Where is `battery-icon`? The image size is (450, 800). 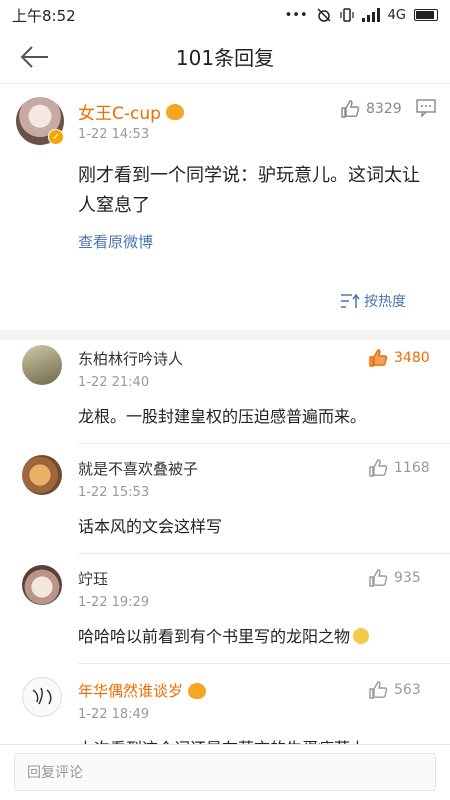
battery-icon is located at coordinates (426, 15).